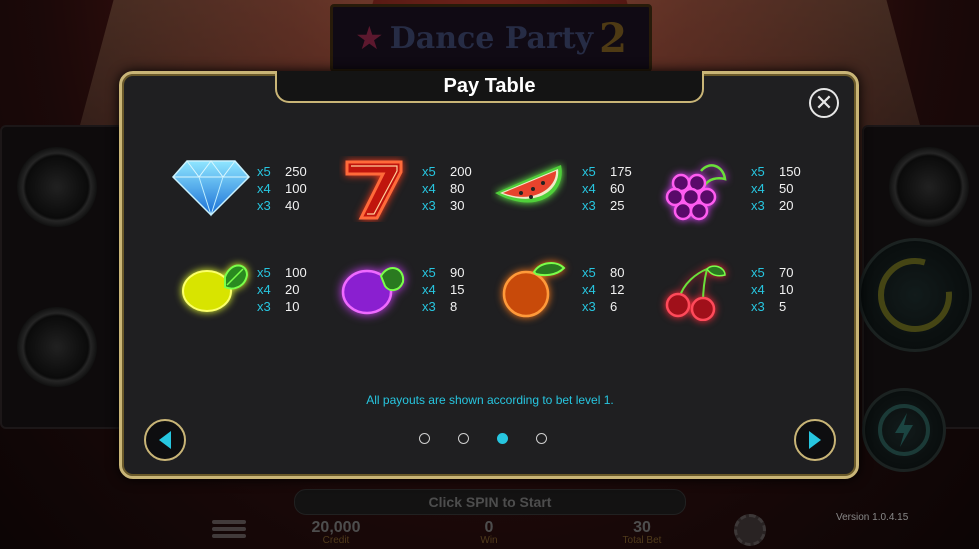  Describe the element at coordinates (695, 292) in the screenshot. I see `cherry-icon` at that location.